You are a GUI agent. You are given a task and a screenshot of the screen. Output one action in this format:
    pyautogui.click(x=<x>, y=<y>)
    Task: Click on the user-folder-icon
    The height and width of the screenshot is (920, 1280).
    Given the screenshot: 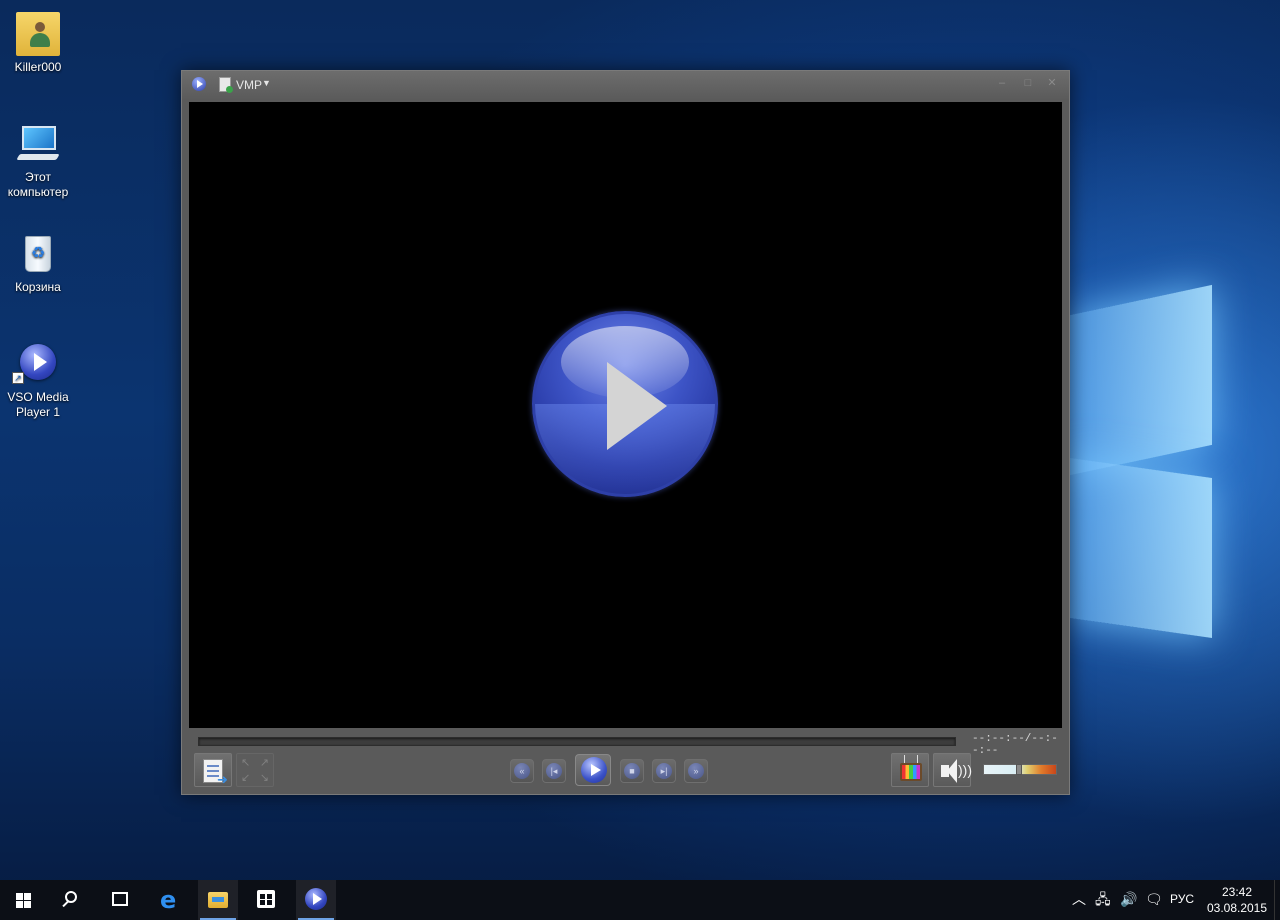 What is the action you would take?
    pyautogui.click(x=38, y=34)
    